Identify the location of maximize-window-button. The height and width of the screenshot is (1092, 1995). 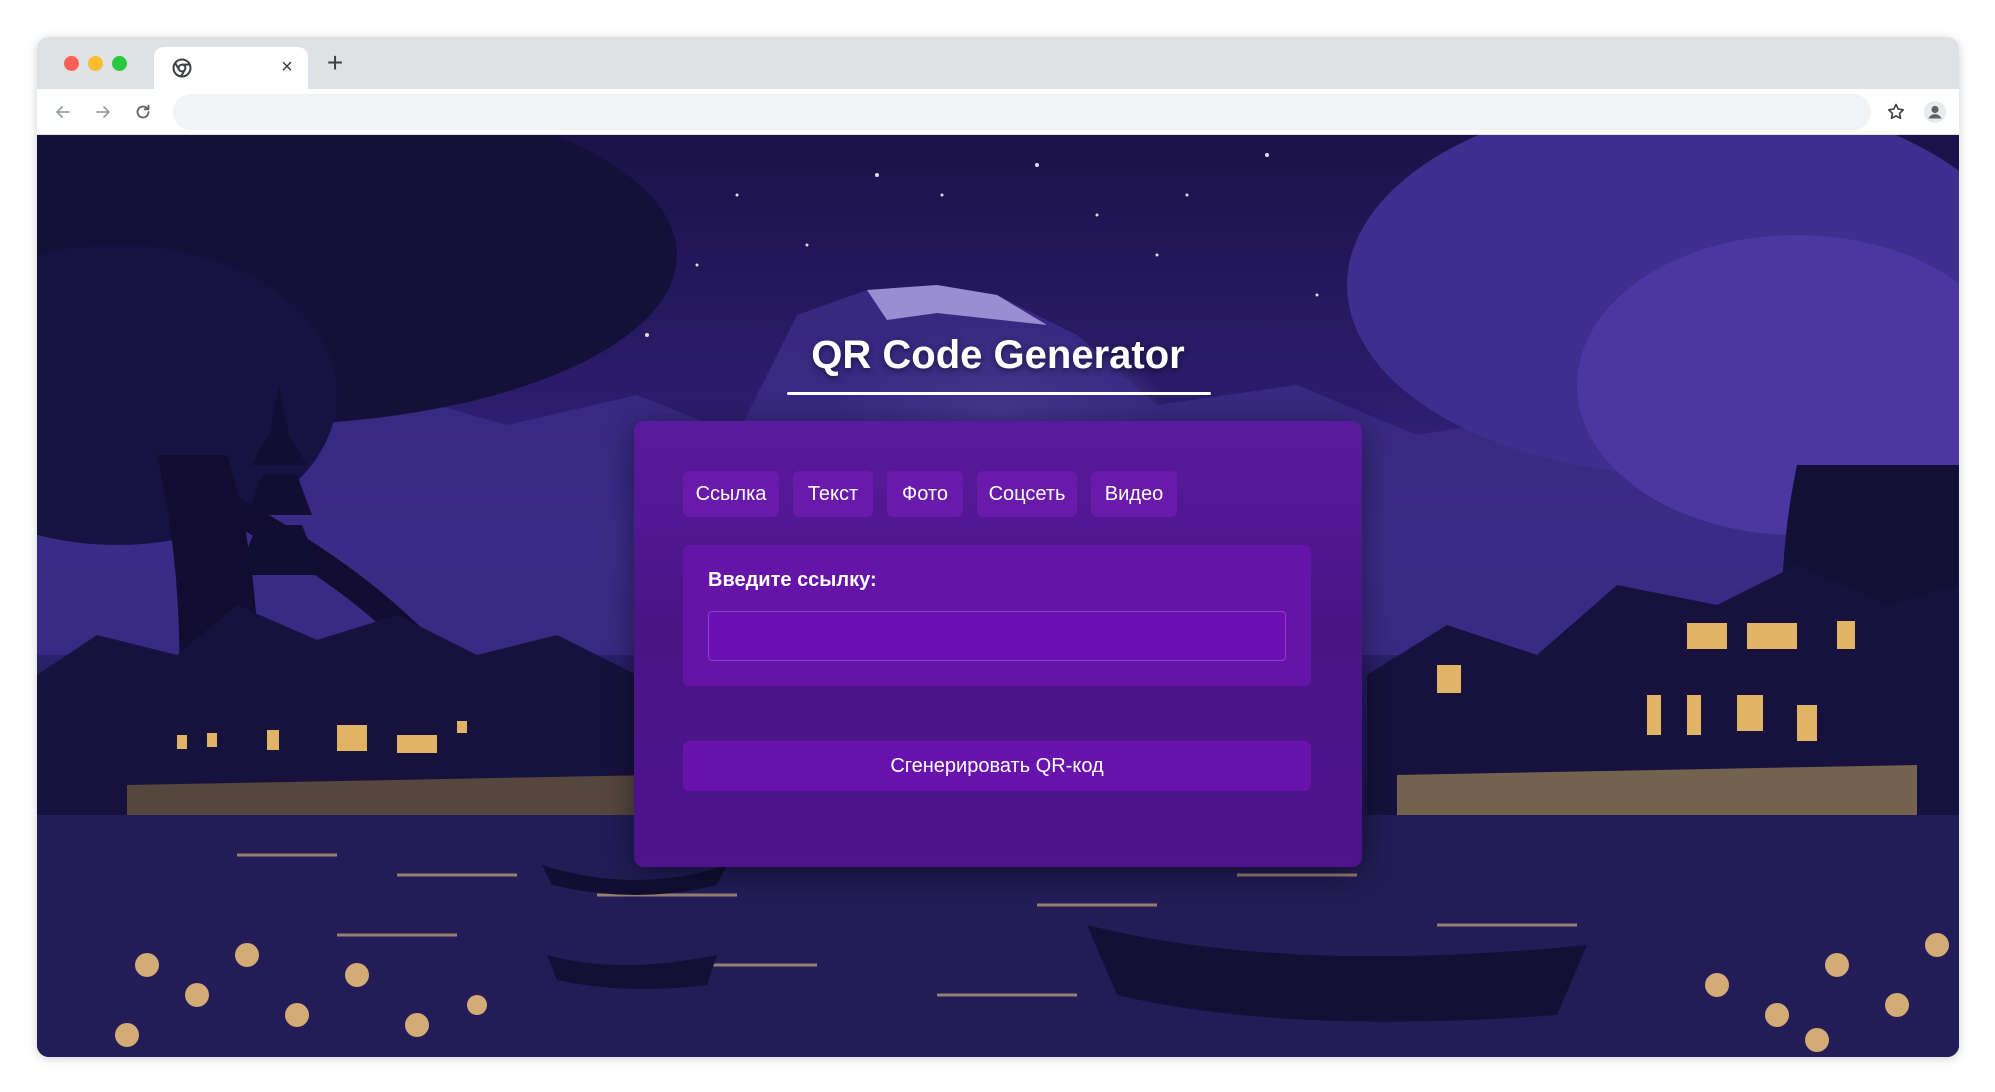
(119, 63).